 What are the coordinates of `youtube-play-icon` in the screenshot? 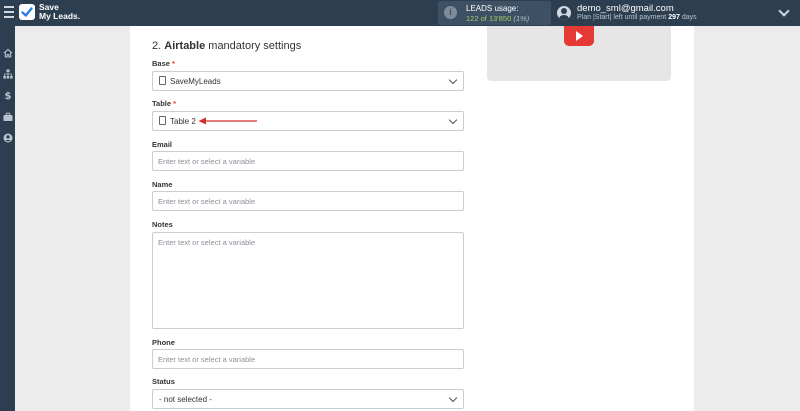 It's located at (579, 36).